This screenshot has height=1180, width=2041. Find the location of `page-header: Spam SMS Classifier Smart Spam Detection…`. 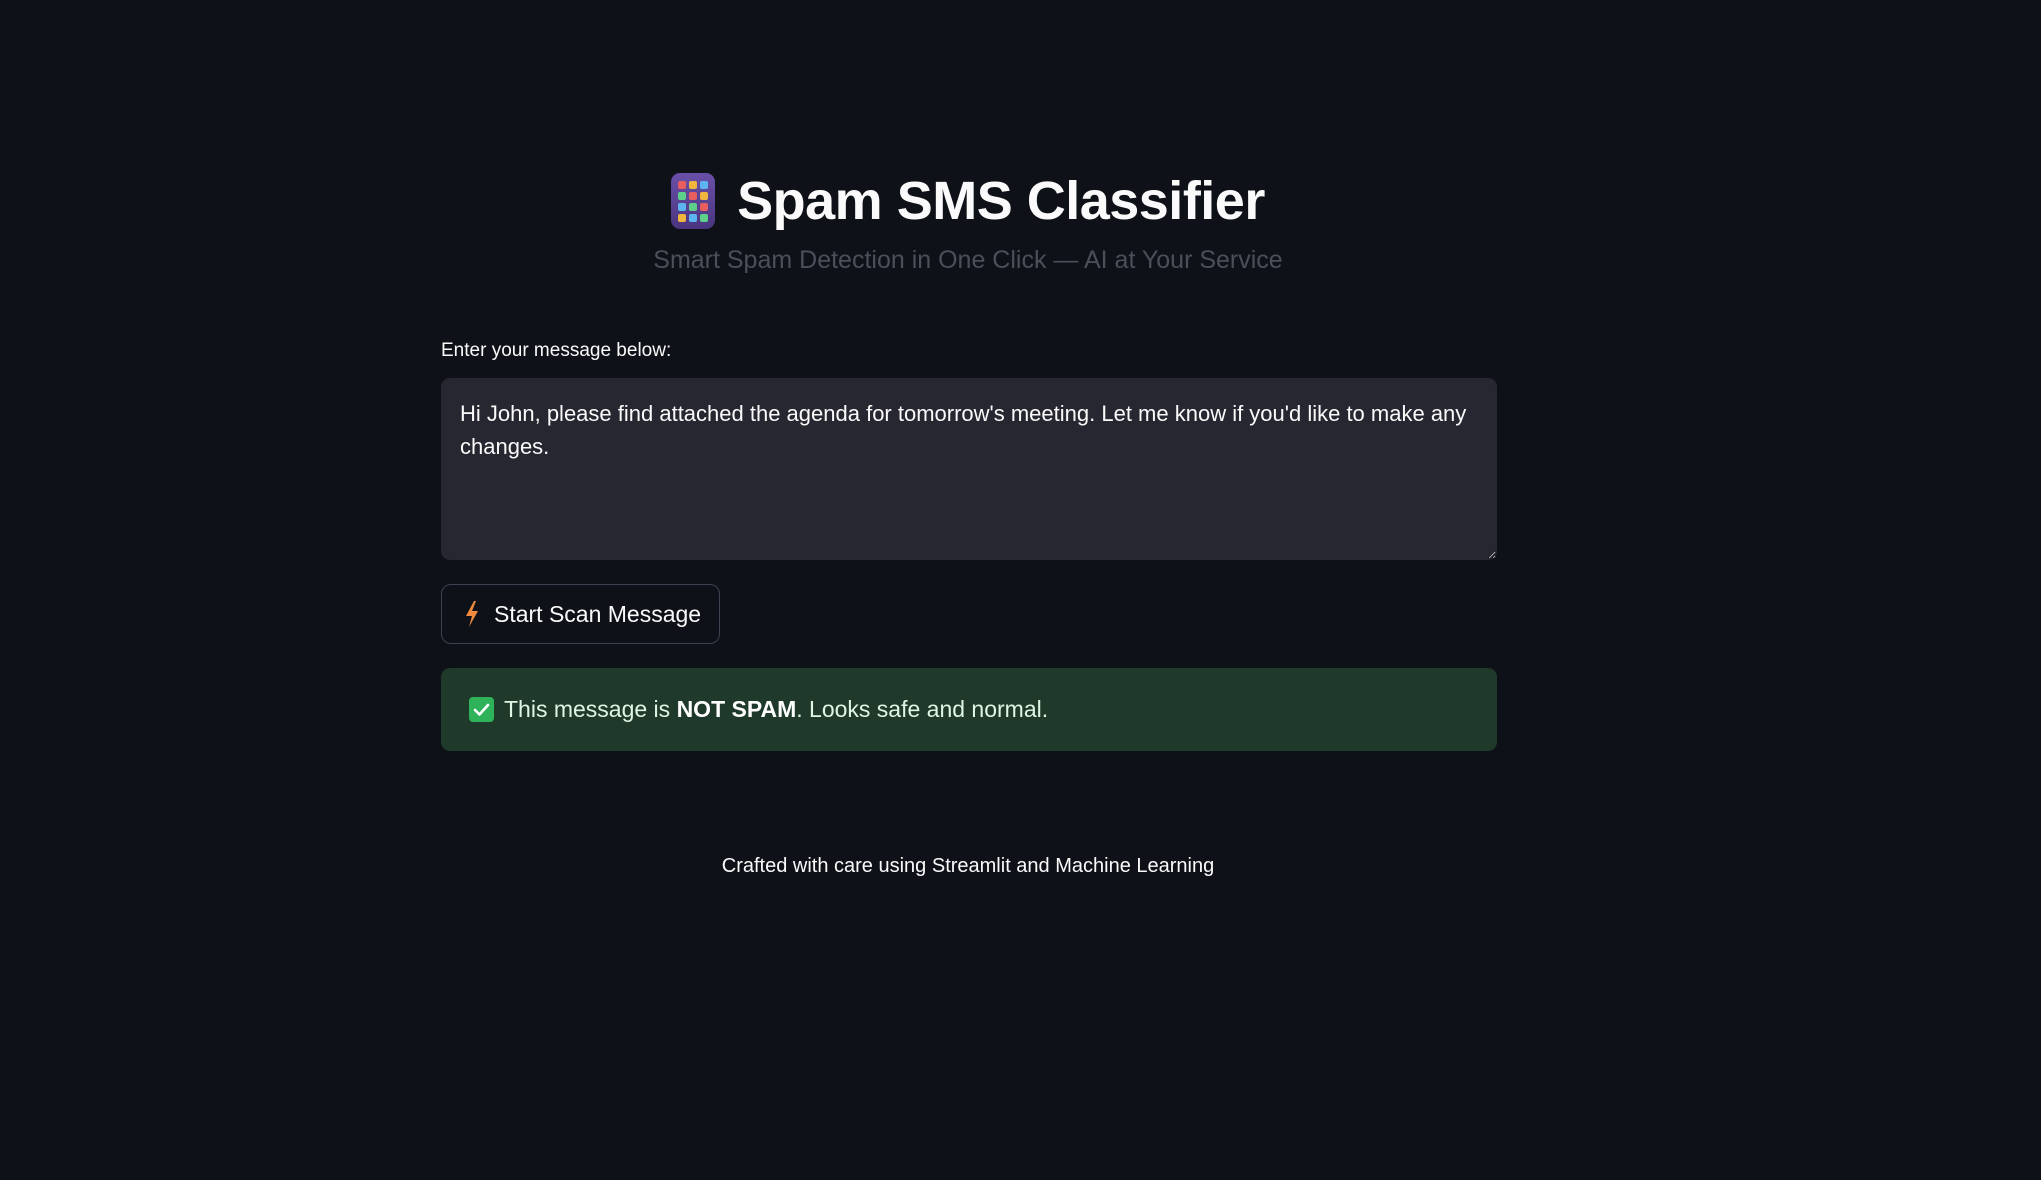

page-header: Spam SMS Classifier Smart Spam Detection… is located at coordinates (968, 222).